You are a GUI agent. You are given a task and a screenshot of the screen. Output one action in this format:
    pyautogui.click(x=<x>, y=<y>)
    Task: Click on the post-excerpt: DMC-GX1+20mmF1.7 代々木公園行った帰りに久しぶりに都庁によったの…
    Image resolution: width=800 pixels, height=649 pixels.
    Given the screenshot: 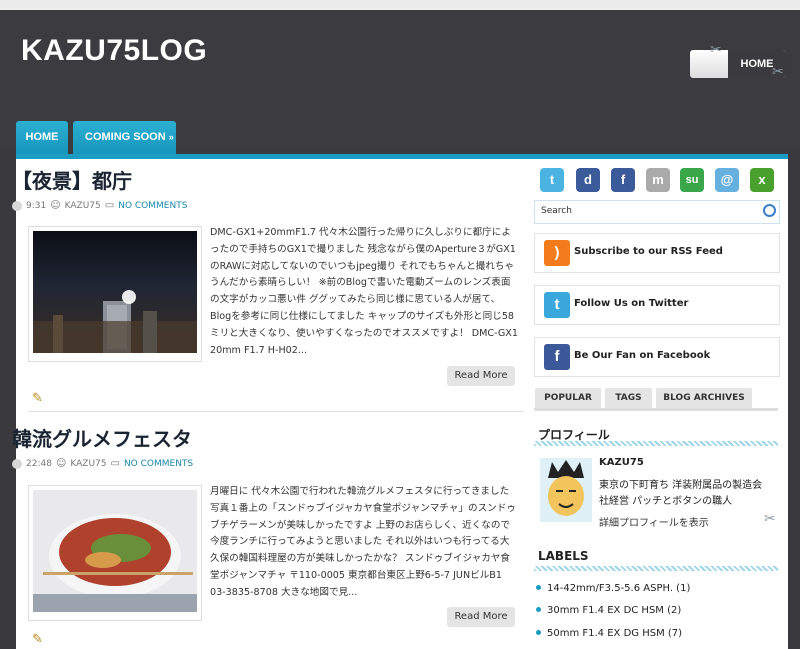 What is the action you would take?
    pyautogui.click(x=364, y=291)
    